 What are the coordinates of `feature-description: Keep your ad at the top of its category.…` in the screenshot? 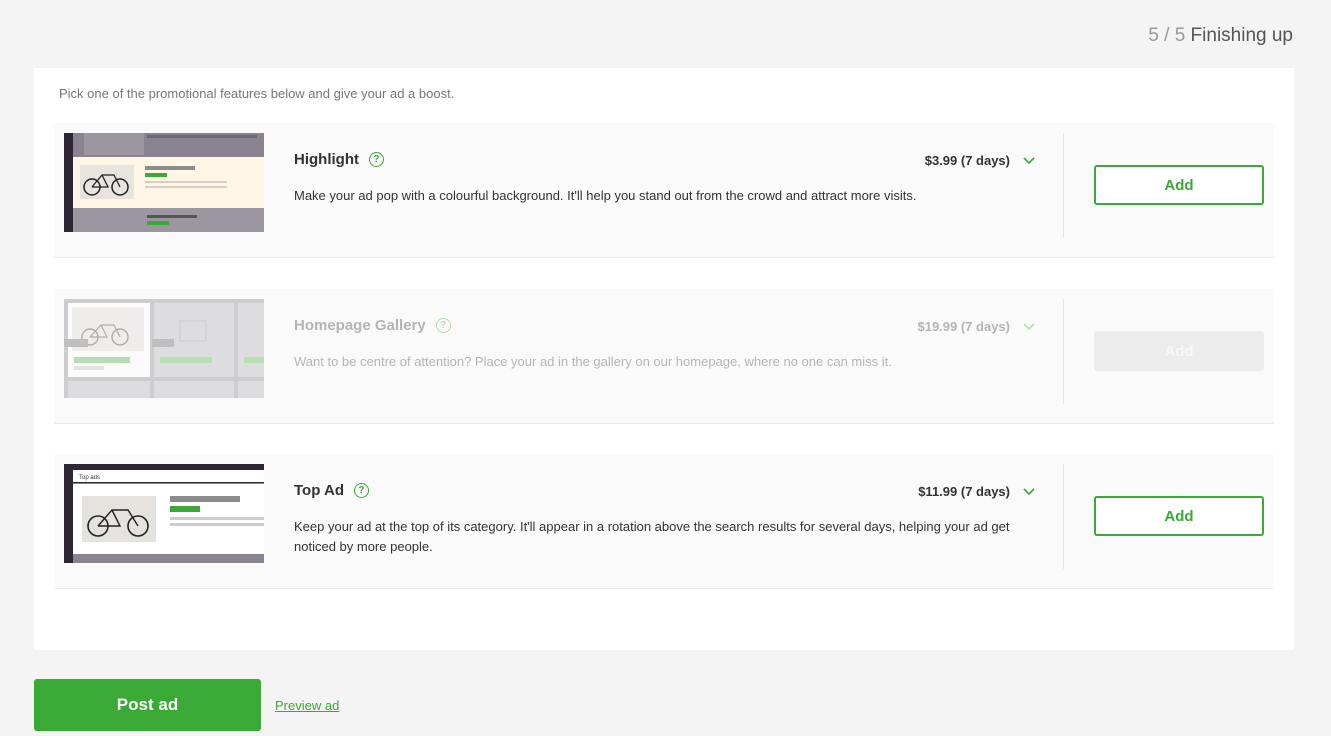 It's located at (652, 536).